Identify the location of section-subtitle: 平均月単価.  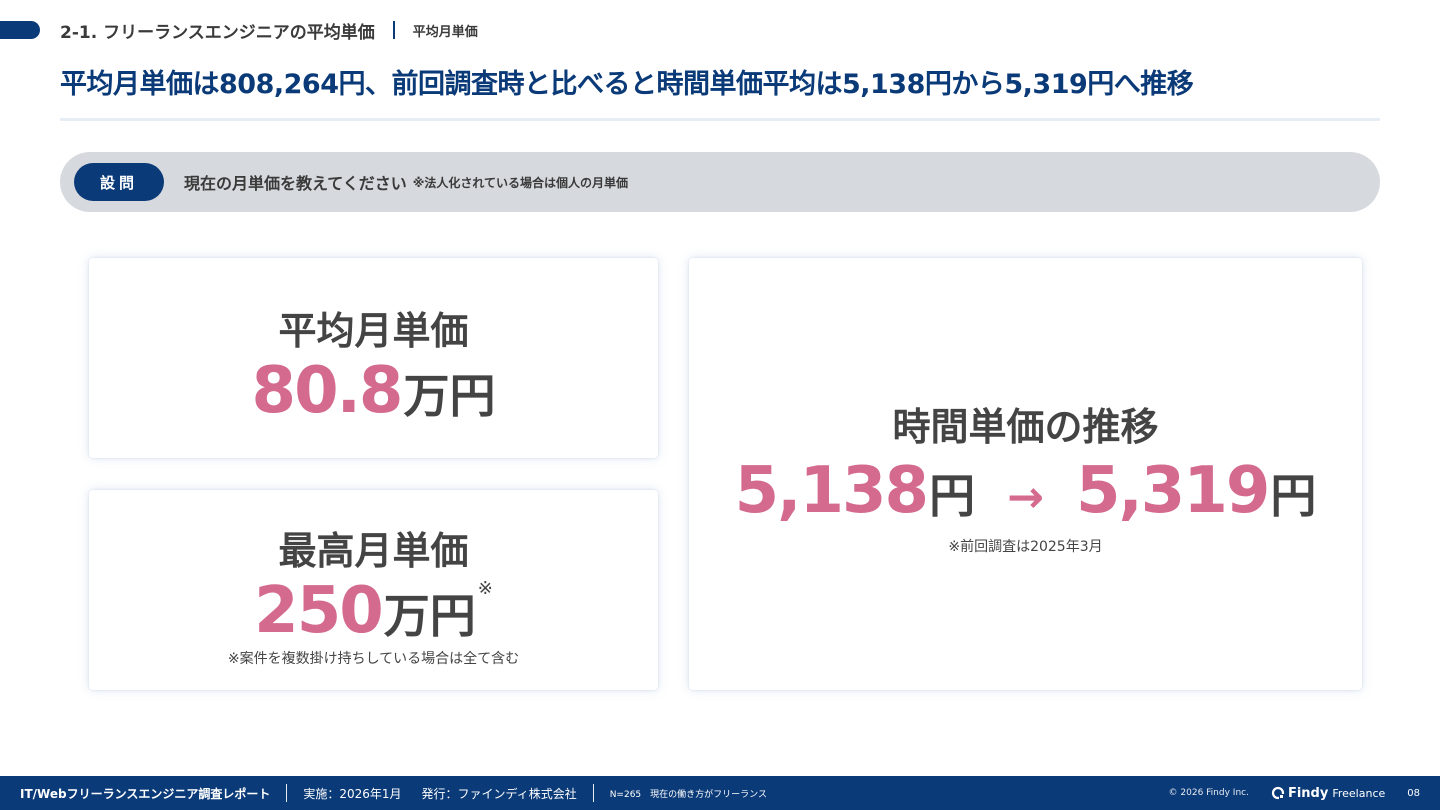
(445, 32).